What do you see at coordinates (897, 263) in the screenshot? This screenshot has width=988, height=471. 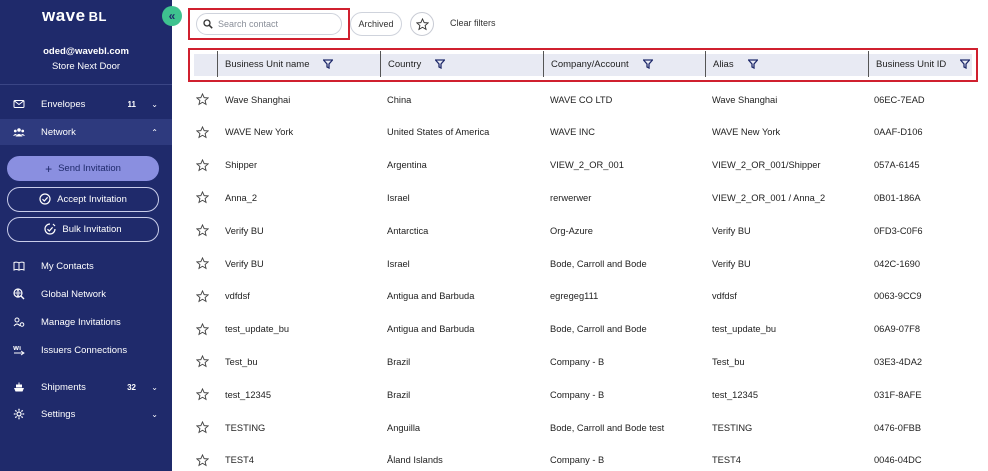 I see `cell-business-unit-id: 042C-1690` at bounding box center [897, 263].